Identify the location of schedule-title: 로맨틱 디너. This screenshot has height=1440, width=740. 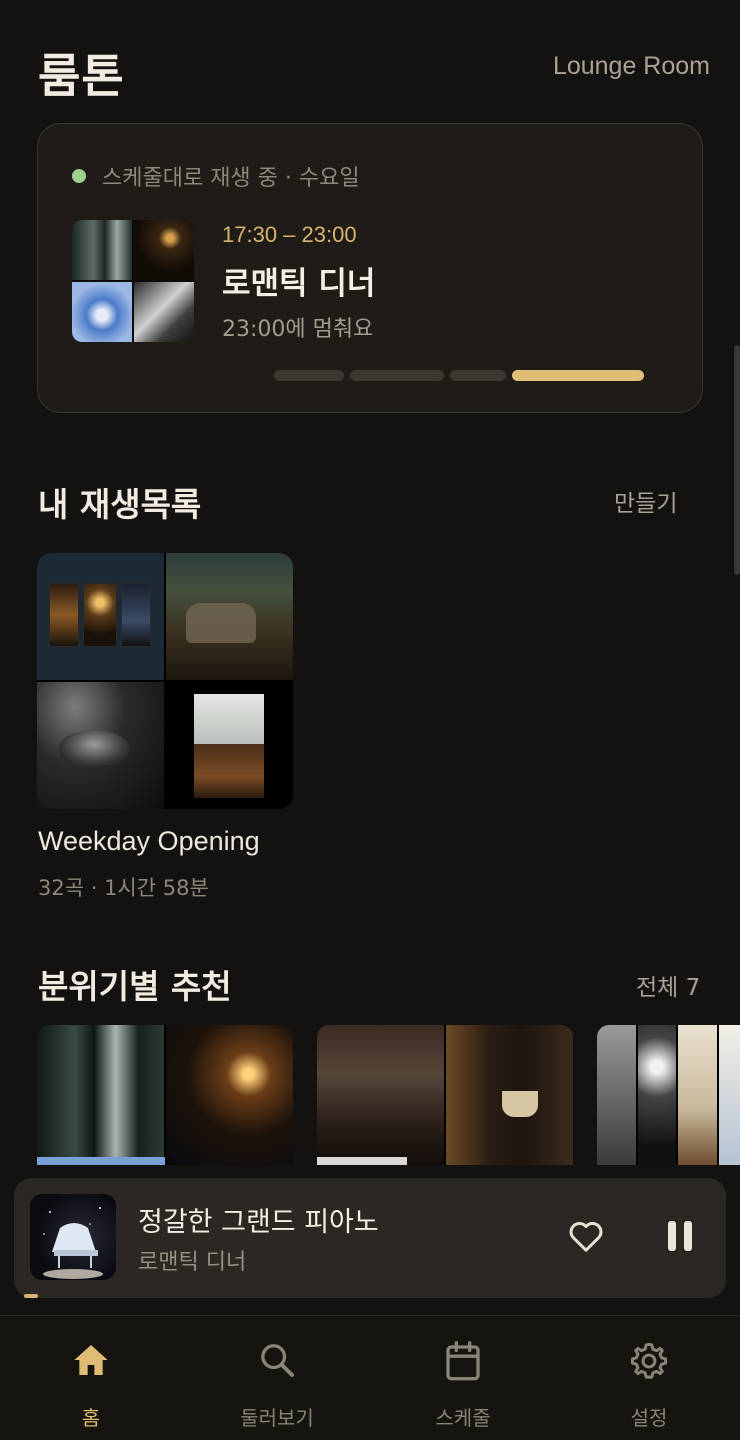
(299, 284).